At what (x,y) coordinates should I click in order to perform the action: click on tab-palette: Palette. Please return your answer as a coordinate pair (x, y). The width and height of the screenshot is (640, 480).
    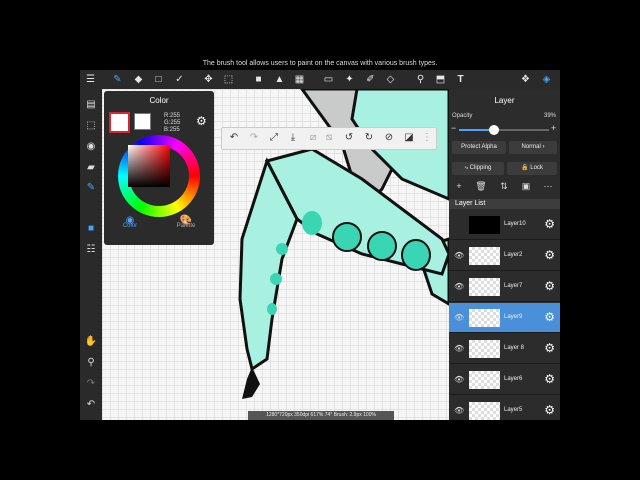
    Looking at the image, I should click on (186, 226).